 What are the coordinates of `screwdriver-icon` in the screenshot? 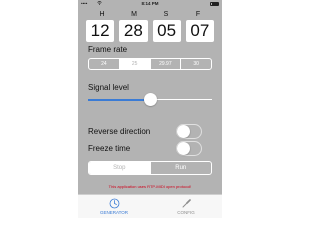 It's located at (186, 203).